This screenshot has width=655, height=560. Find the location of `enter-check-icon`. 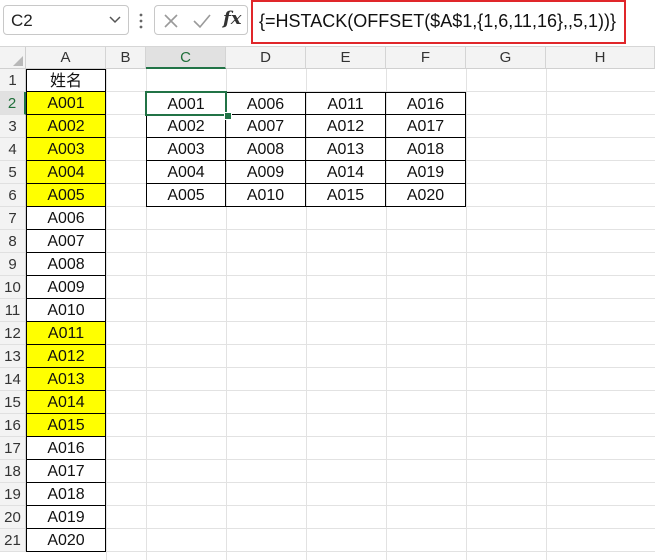

enter-check-icon is located at coordinates (202, 21).